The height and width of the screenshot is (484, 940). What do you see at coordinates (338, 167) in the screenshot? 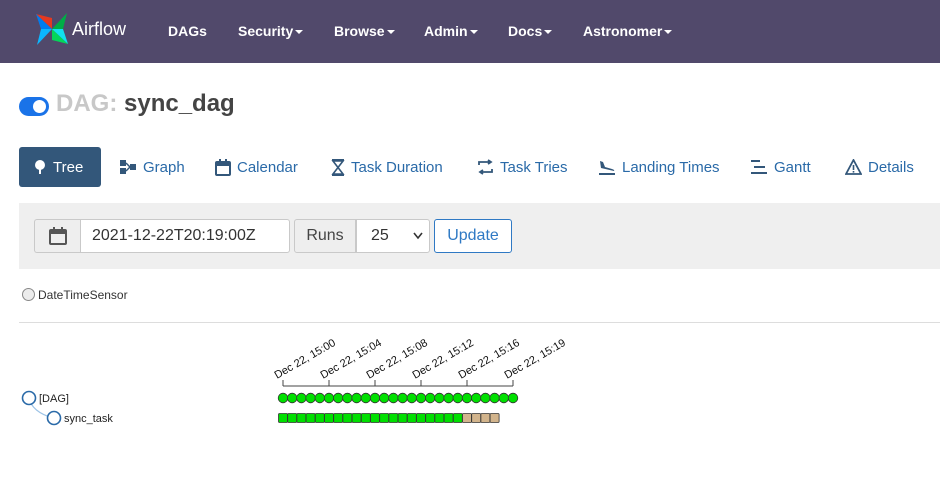
I see `hourglass-icon` at bounding box center [338, 167].